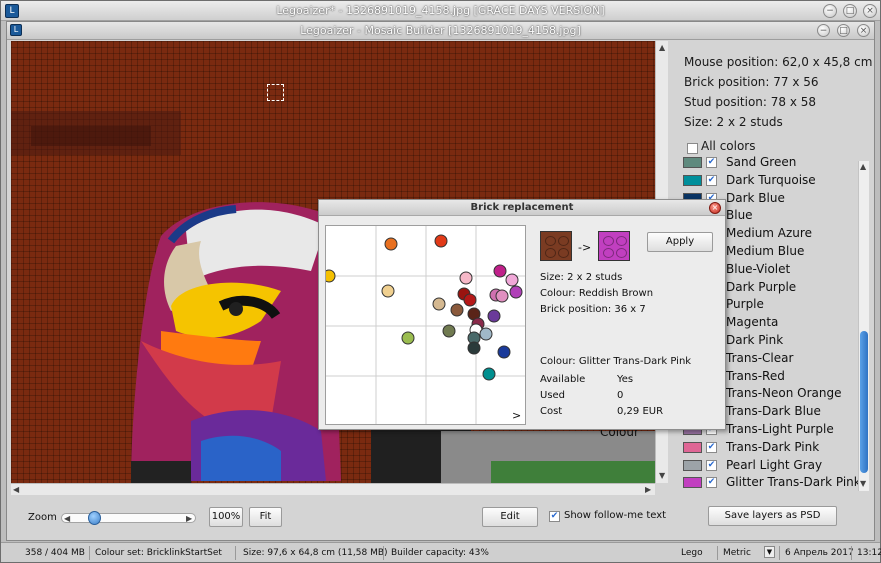  Describe the element at coordinates (333, 489) in the screenshot. I see `canvas-horizontal-scrollbar: ◀ ▶` at that location.